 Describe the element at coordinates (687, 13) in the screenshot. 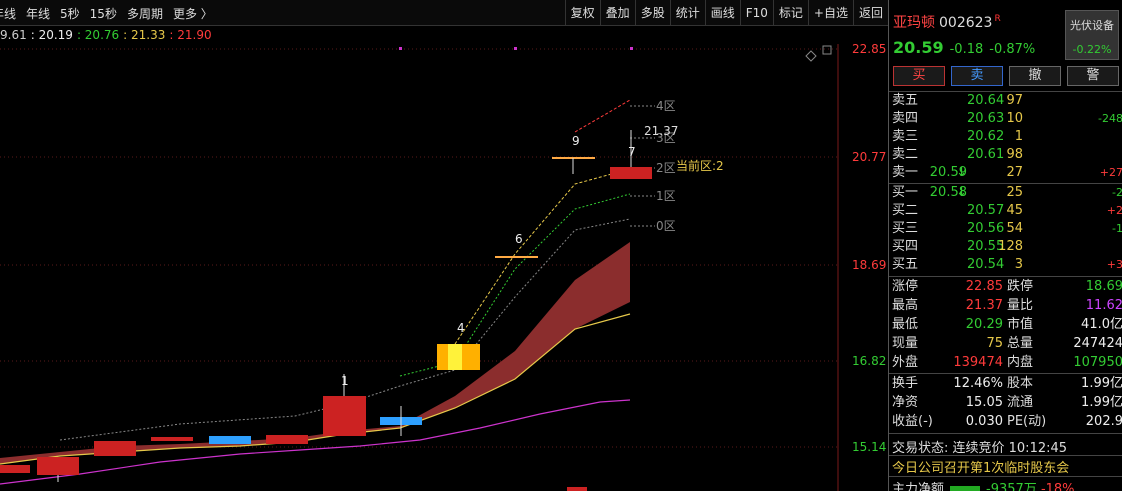

I see `statistics-button: 统计` at that location.